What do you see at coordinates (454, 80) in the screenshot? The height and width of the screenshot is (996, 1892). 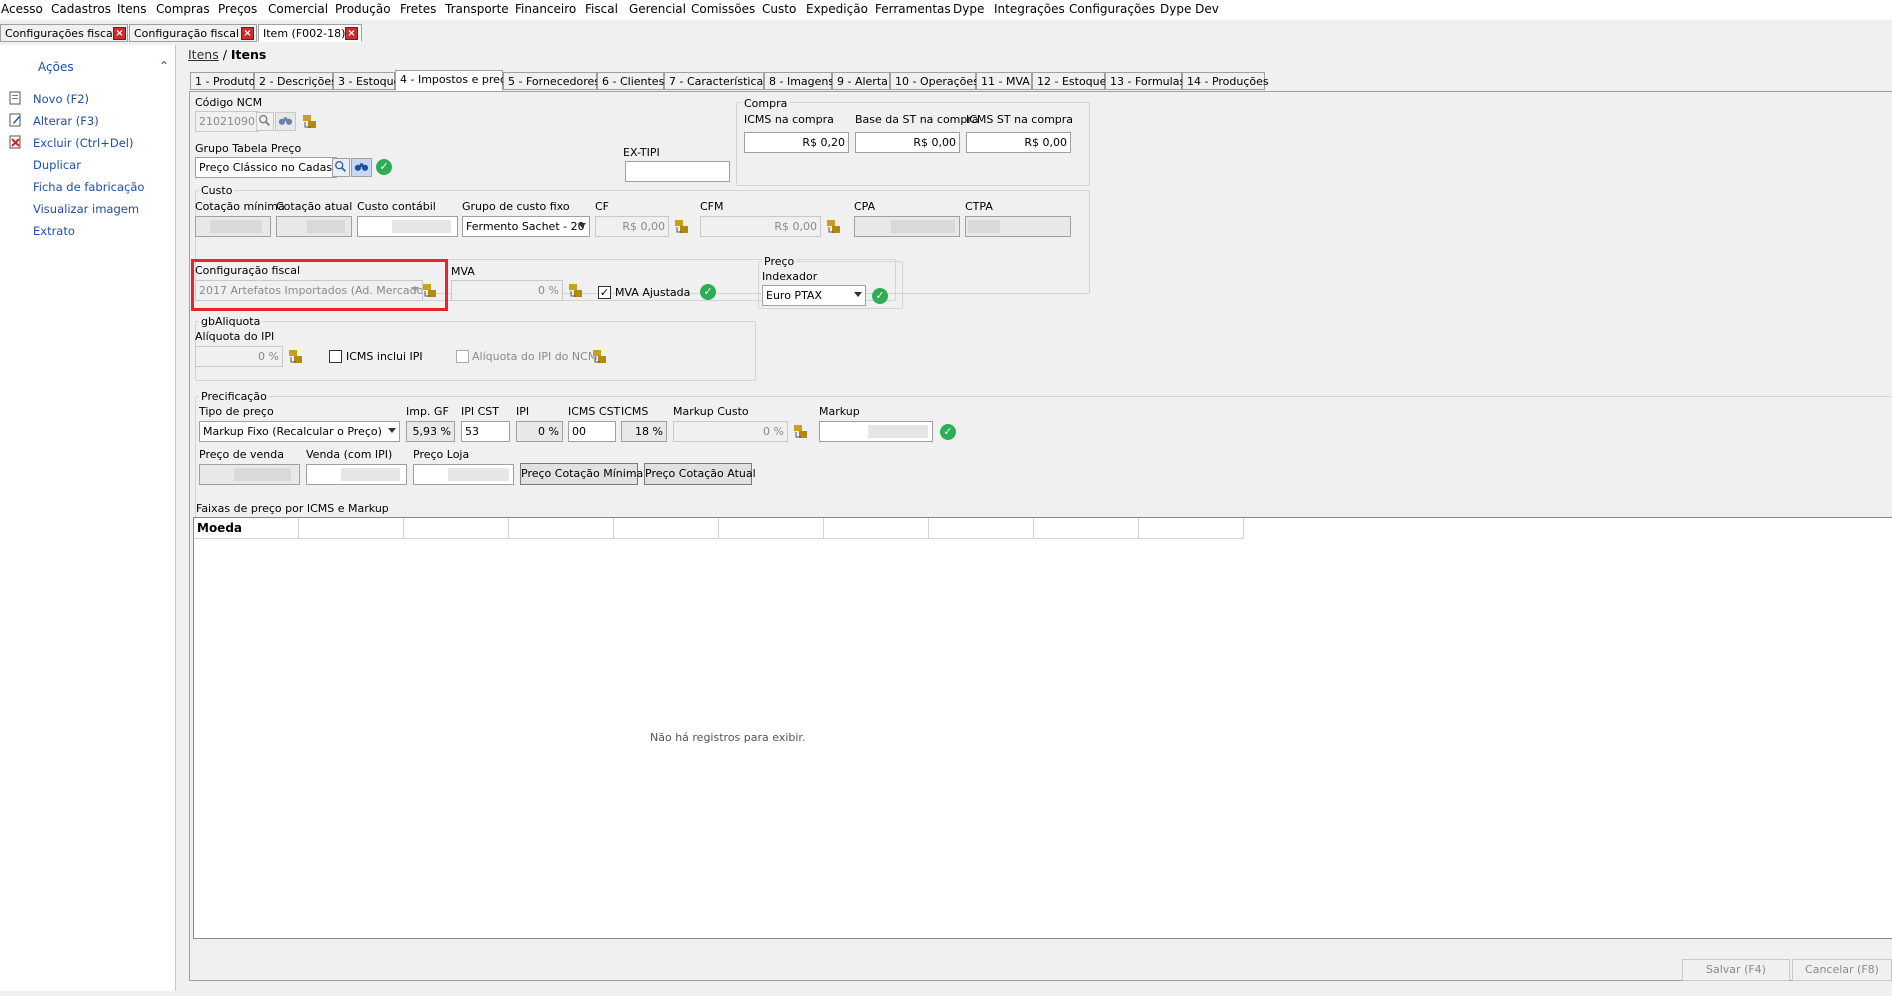 I see `tab-impostos-preco: 4 - Impostos e preço` at bounding box center [454, 80].